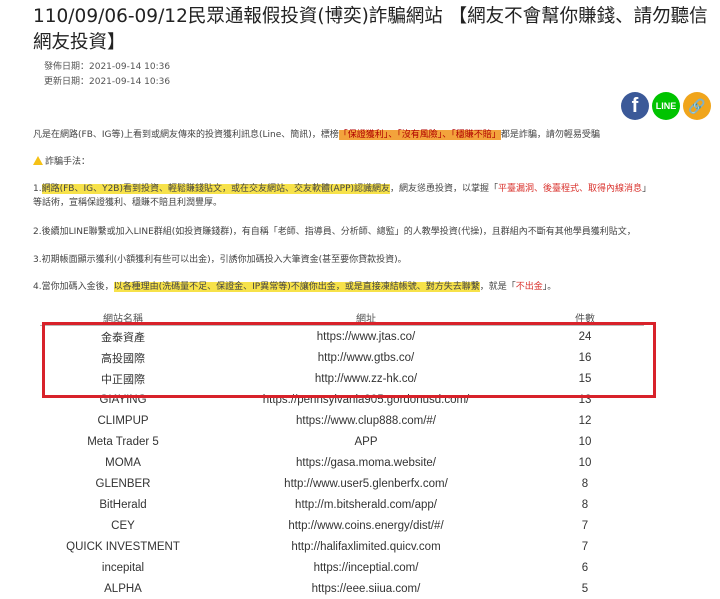 This screenshot has width=720, height=599. I want to click on warning-icon, so click(38, 160).